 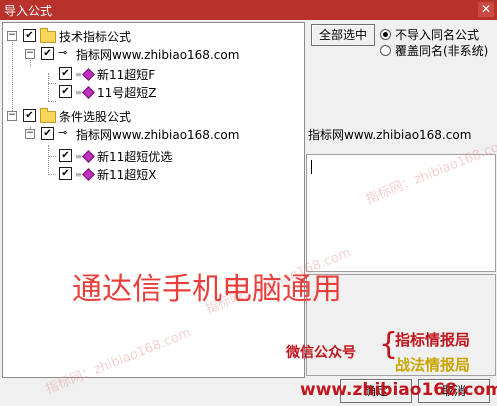 What do you see at coordinates (321, 353) in the screenshot?
I see `wechat-label: 微信公众号` at bounding box center [321, 353].